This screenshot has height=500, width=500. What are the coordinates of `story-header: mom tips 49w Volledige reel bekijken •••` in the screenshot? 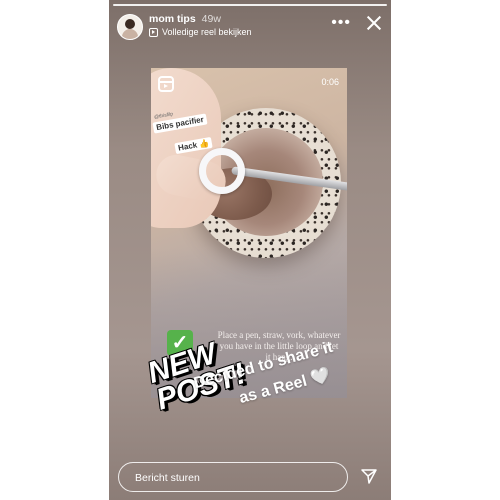 It's located at (250, 28).